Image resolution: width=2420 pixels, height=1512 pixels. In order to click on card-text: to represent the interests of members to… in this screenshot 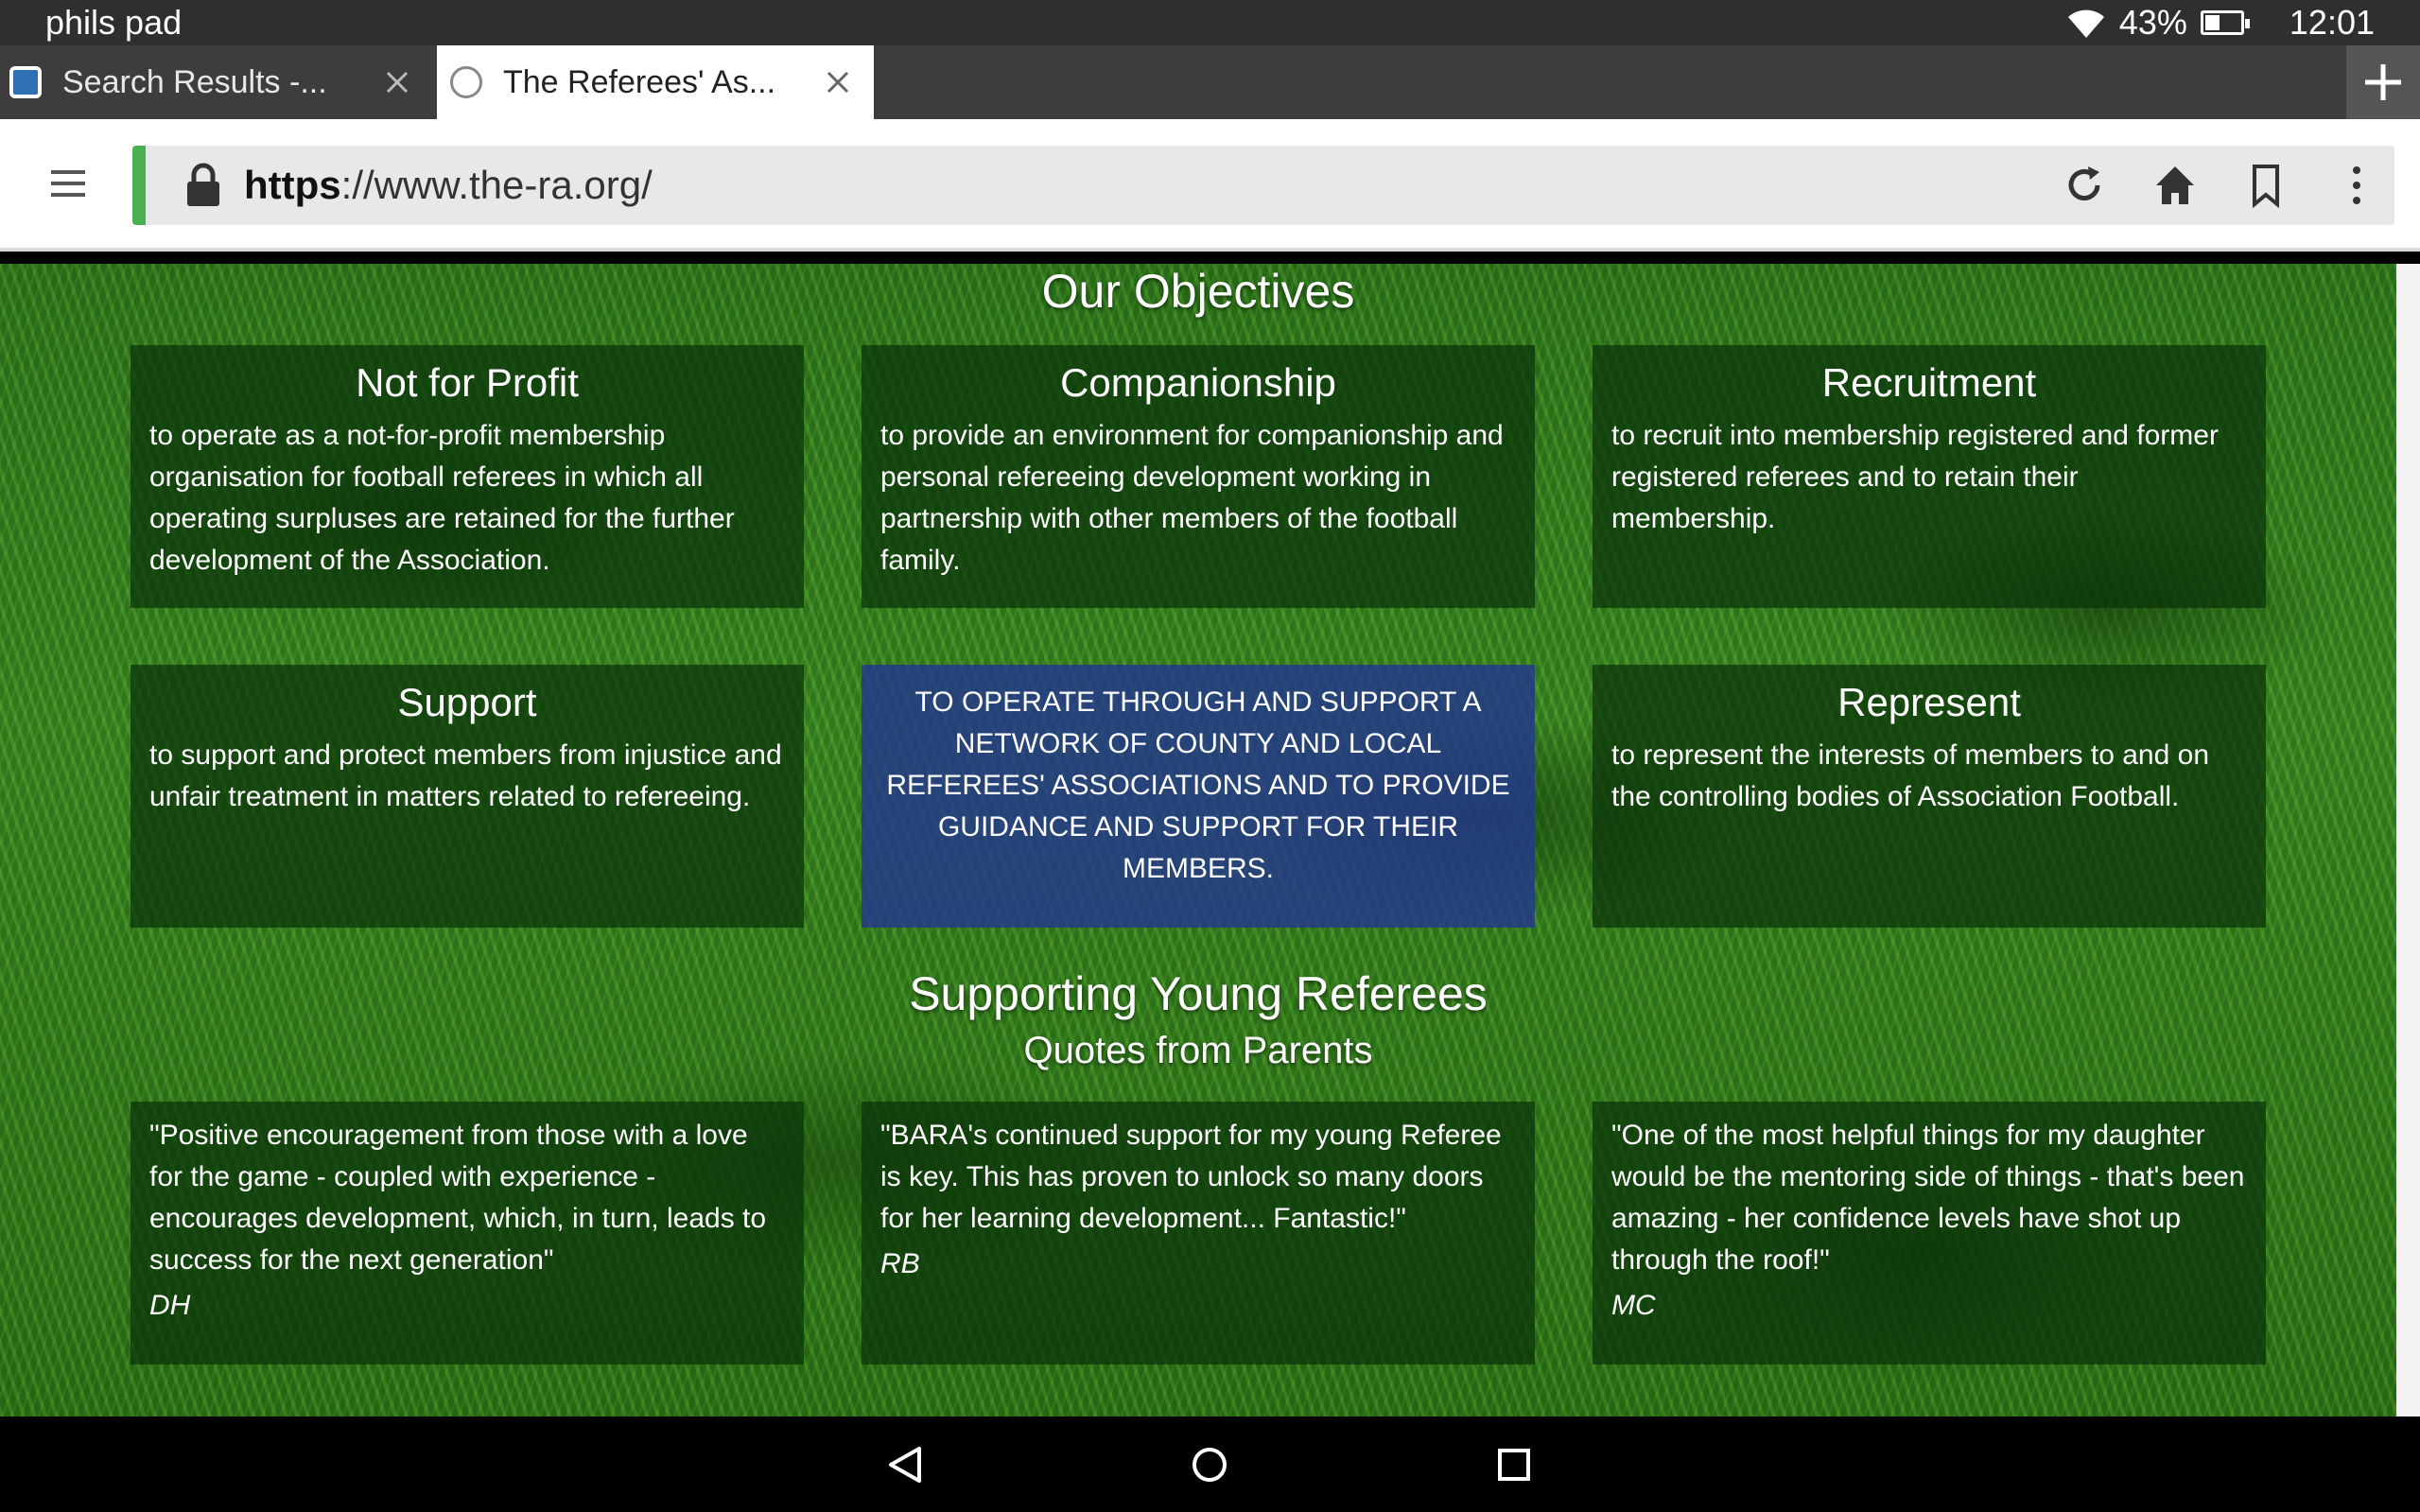, I will do `click(1911, 776)`.